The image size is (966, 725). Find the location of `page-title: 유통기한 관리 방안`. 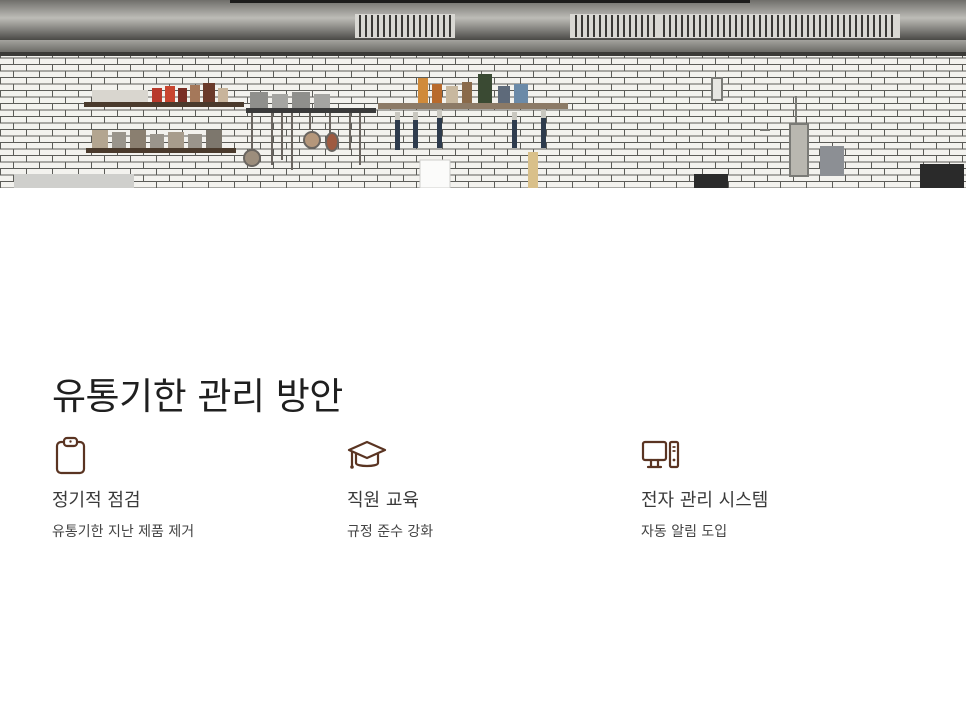

page-title: 유통기한 관리 방안 is located at coordinates (197, 396).